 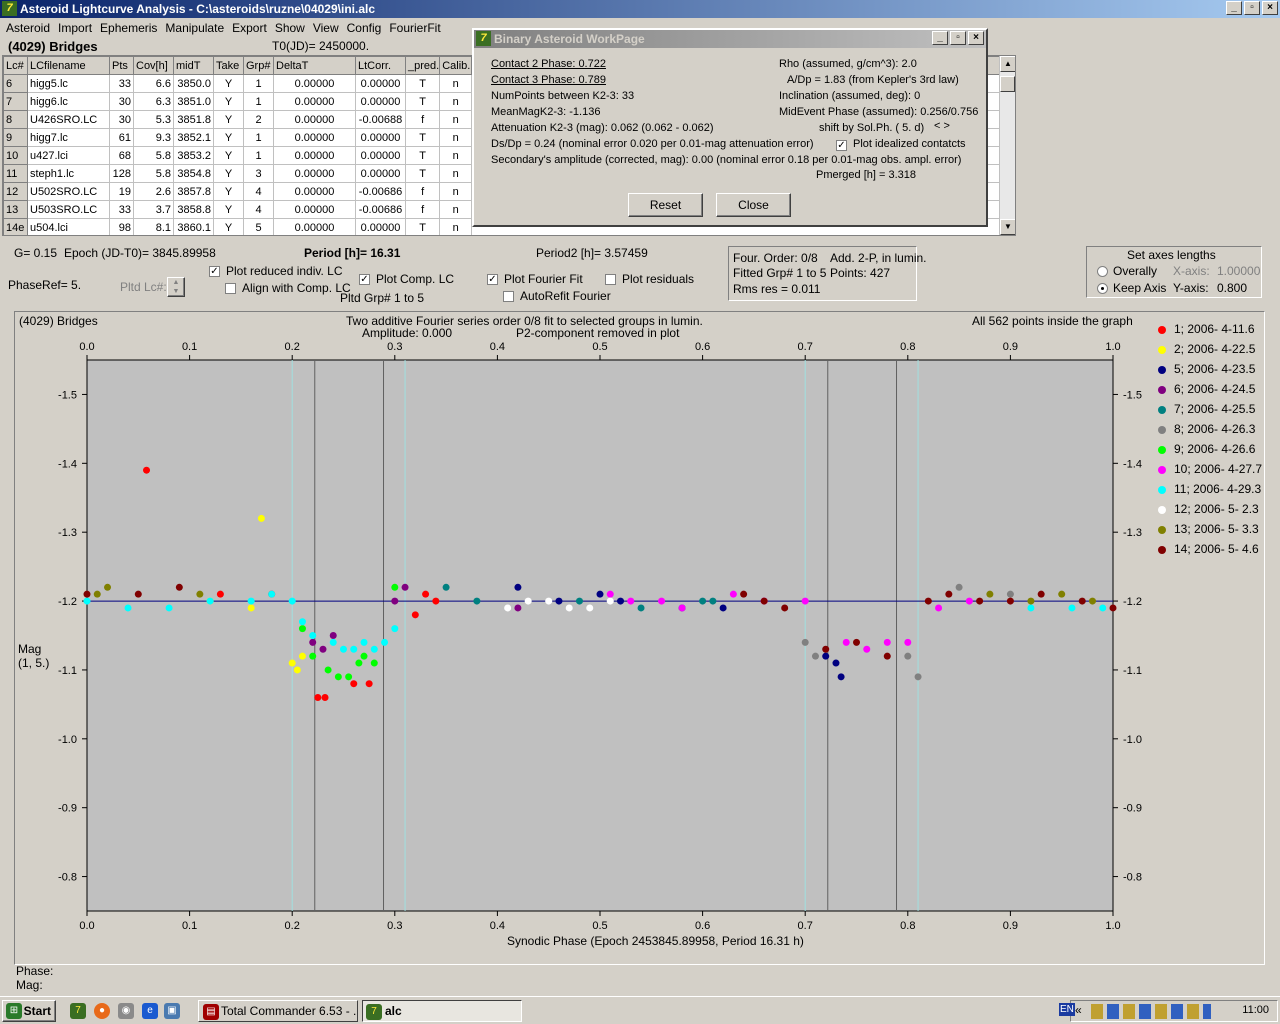 I want to click on language-indicator: EN, so click(x=1067, y=1009).